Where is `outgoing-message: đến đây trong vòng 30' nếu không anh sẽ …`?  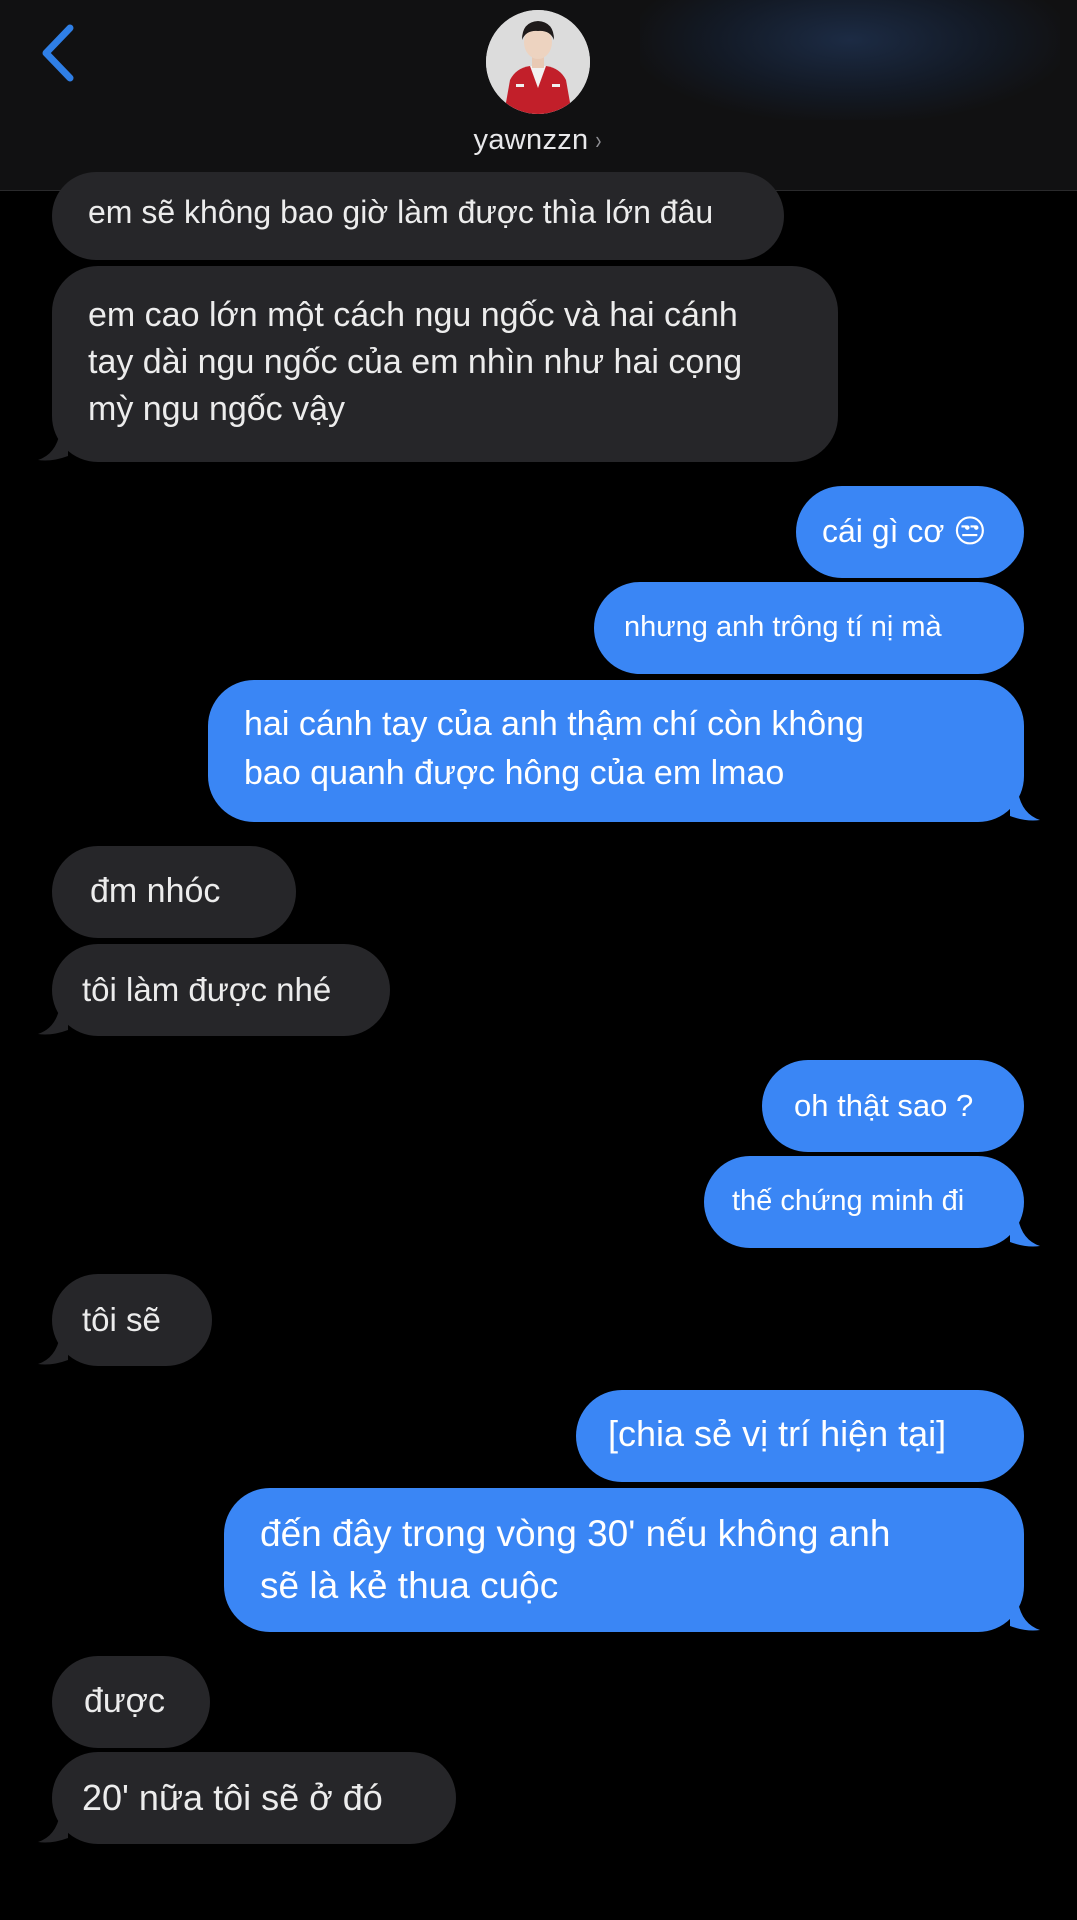
outgoing-message: đến đây trong vòng 30' nếu không anh sẽ … is located at coordinates (624, 1560).